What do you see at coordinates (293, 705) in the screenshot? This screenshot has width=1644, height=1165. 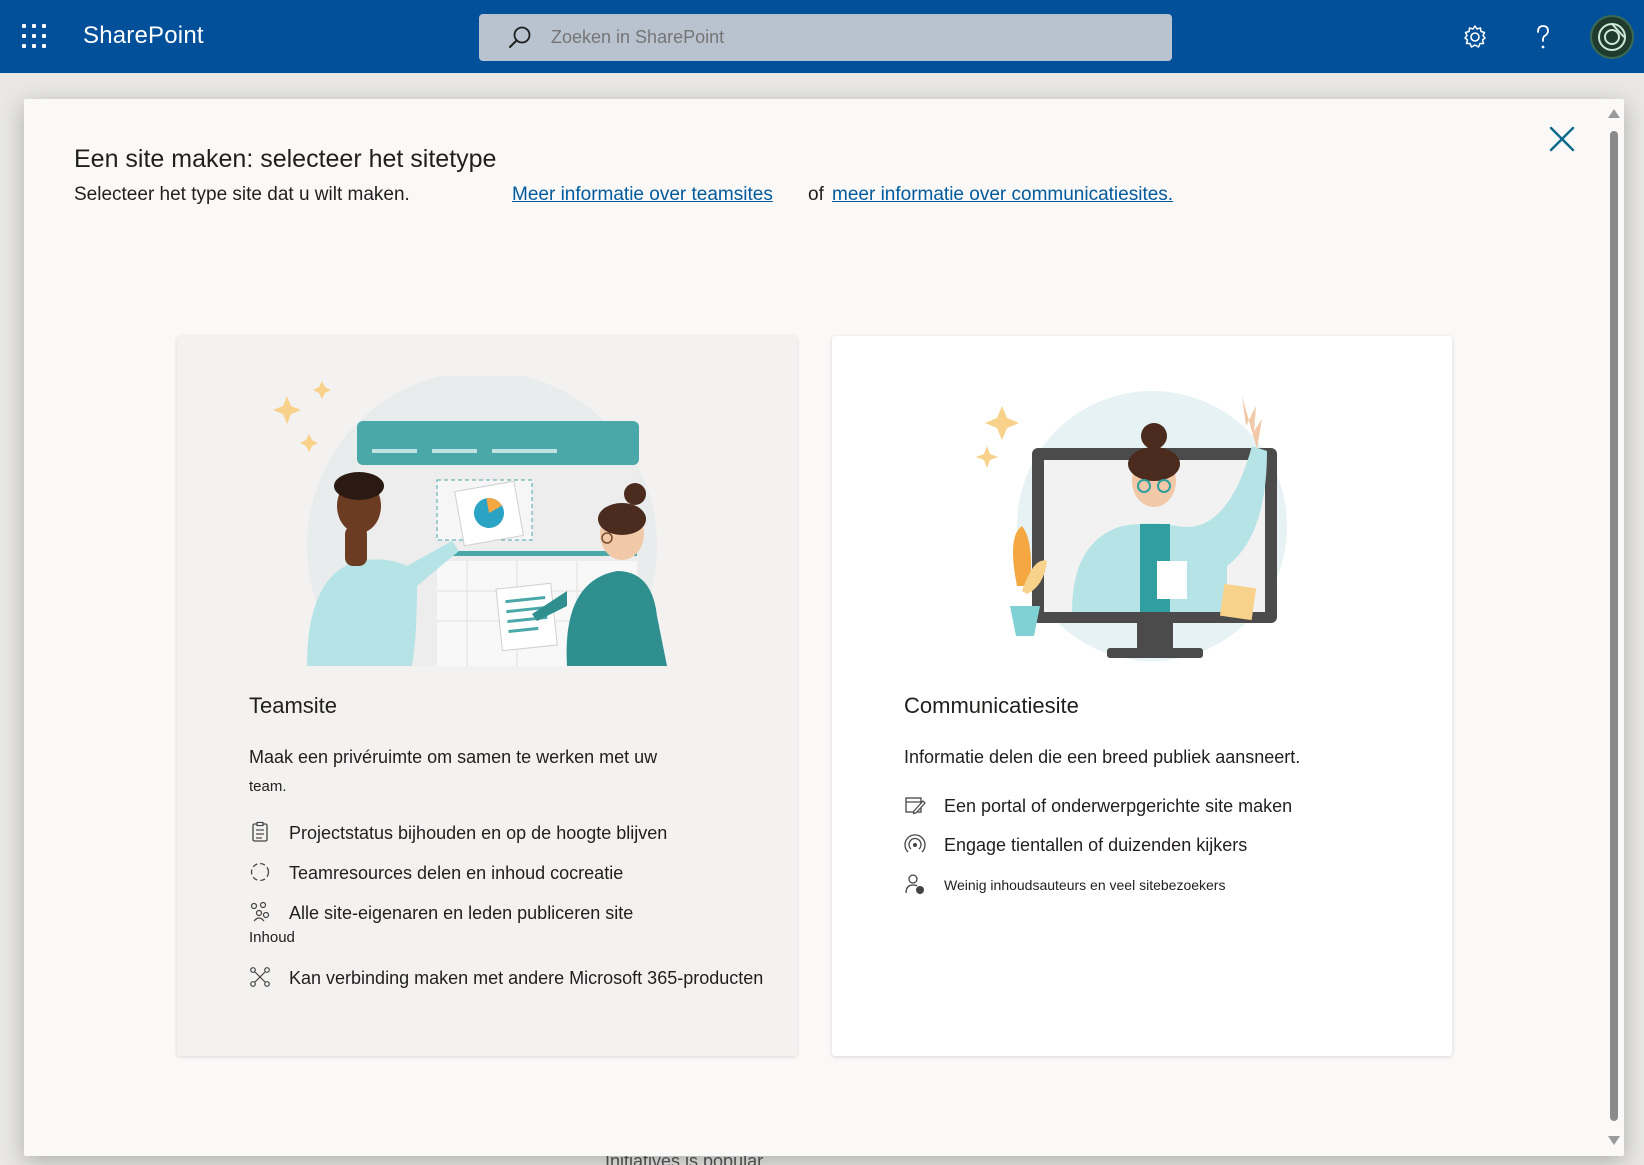 I see `team-site-title: Teamsite` at bounding box center [293, 705].